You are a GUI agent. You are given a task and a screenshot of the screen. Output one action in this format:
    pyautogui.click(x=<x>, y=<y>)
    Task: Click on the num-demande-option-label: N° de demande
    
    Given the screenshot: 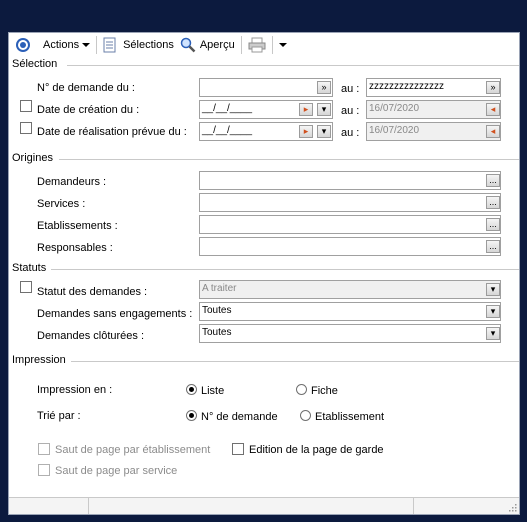 What is the action you would take?
    pyautogui.click(x=239, y=417)
    